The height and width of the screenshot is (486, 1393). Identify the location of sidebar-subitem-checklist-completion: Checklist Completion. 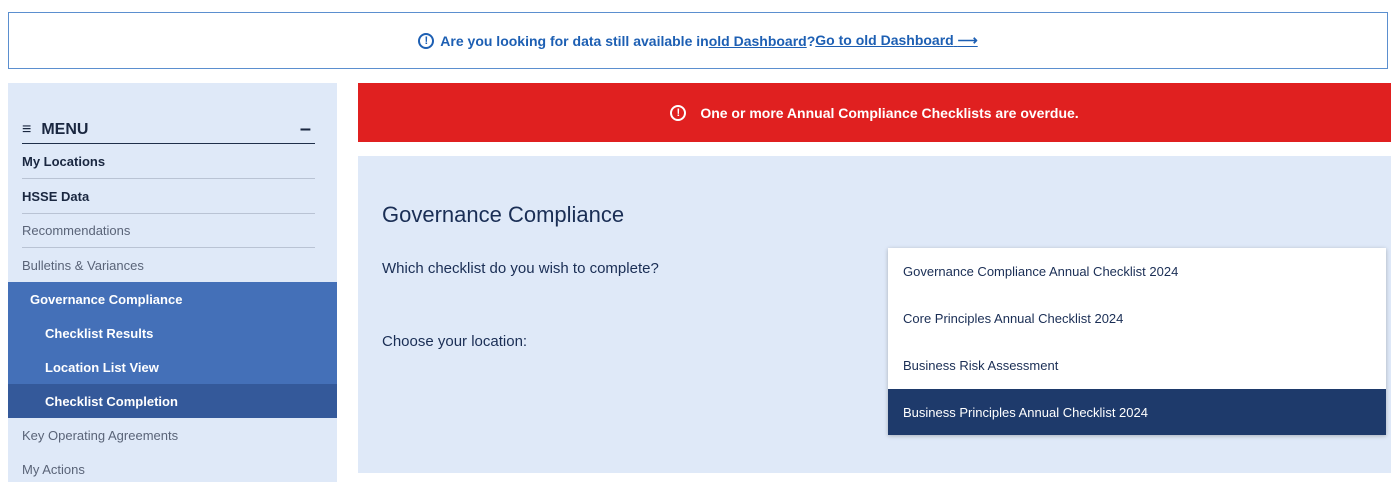
(172, 401).